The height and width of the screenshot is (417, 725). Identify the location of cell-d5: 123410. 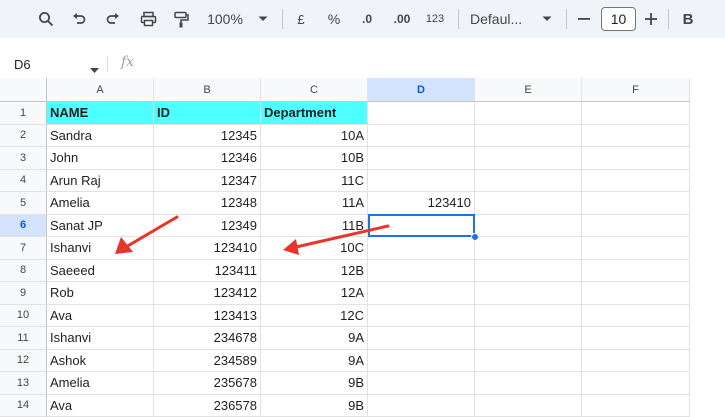
(421, 203).